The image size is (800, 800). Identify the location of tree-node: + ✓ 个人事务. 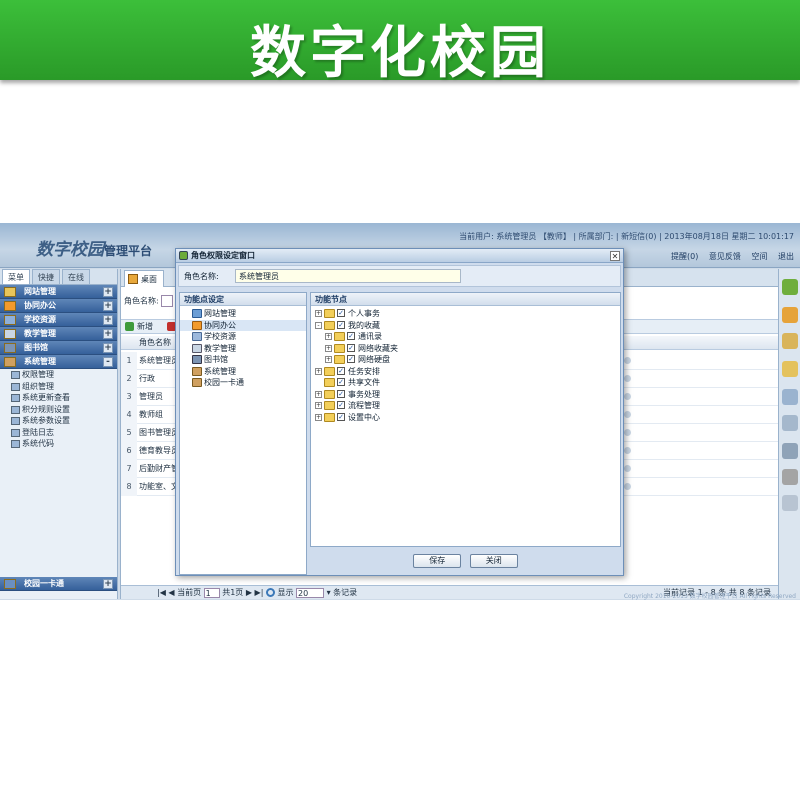
(465, 314).